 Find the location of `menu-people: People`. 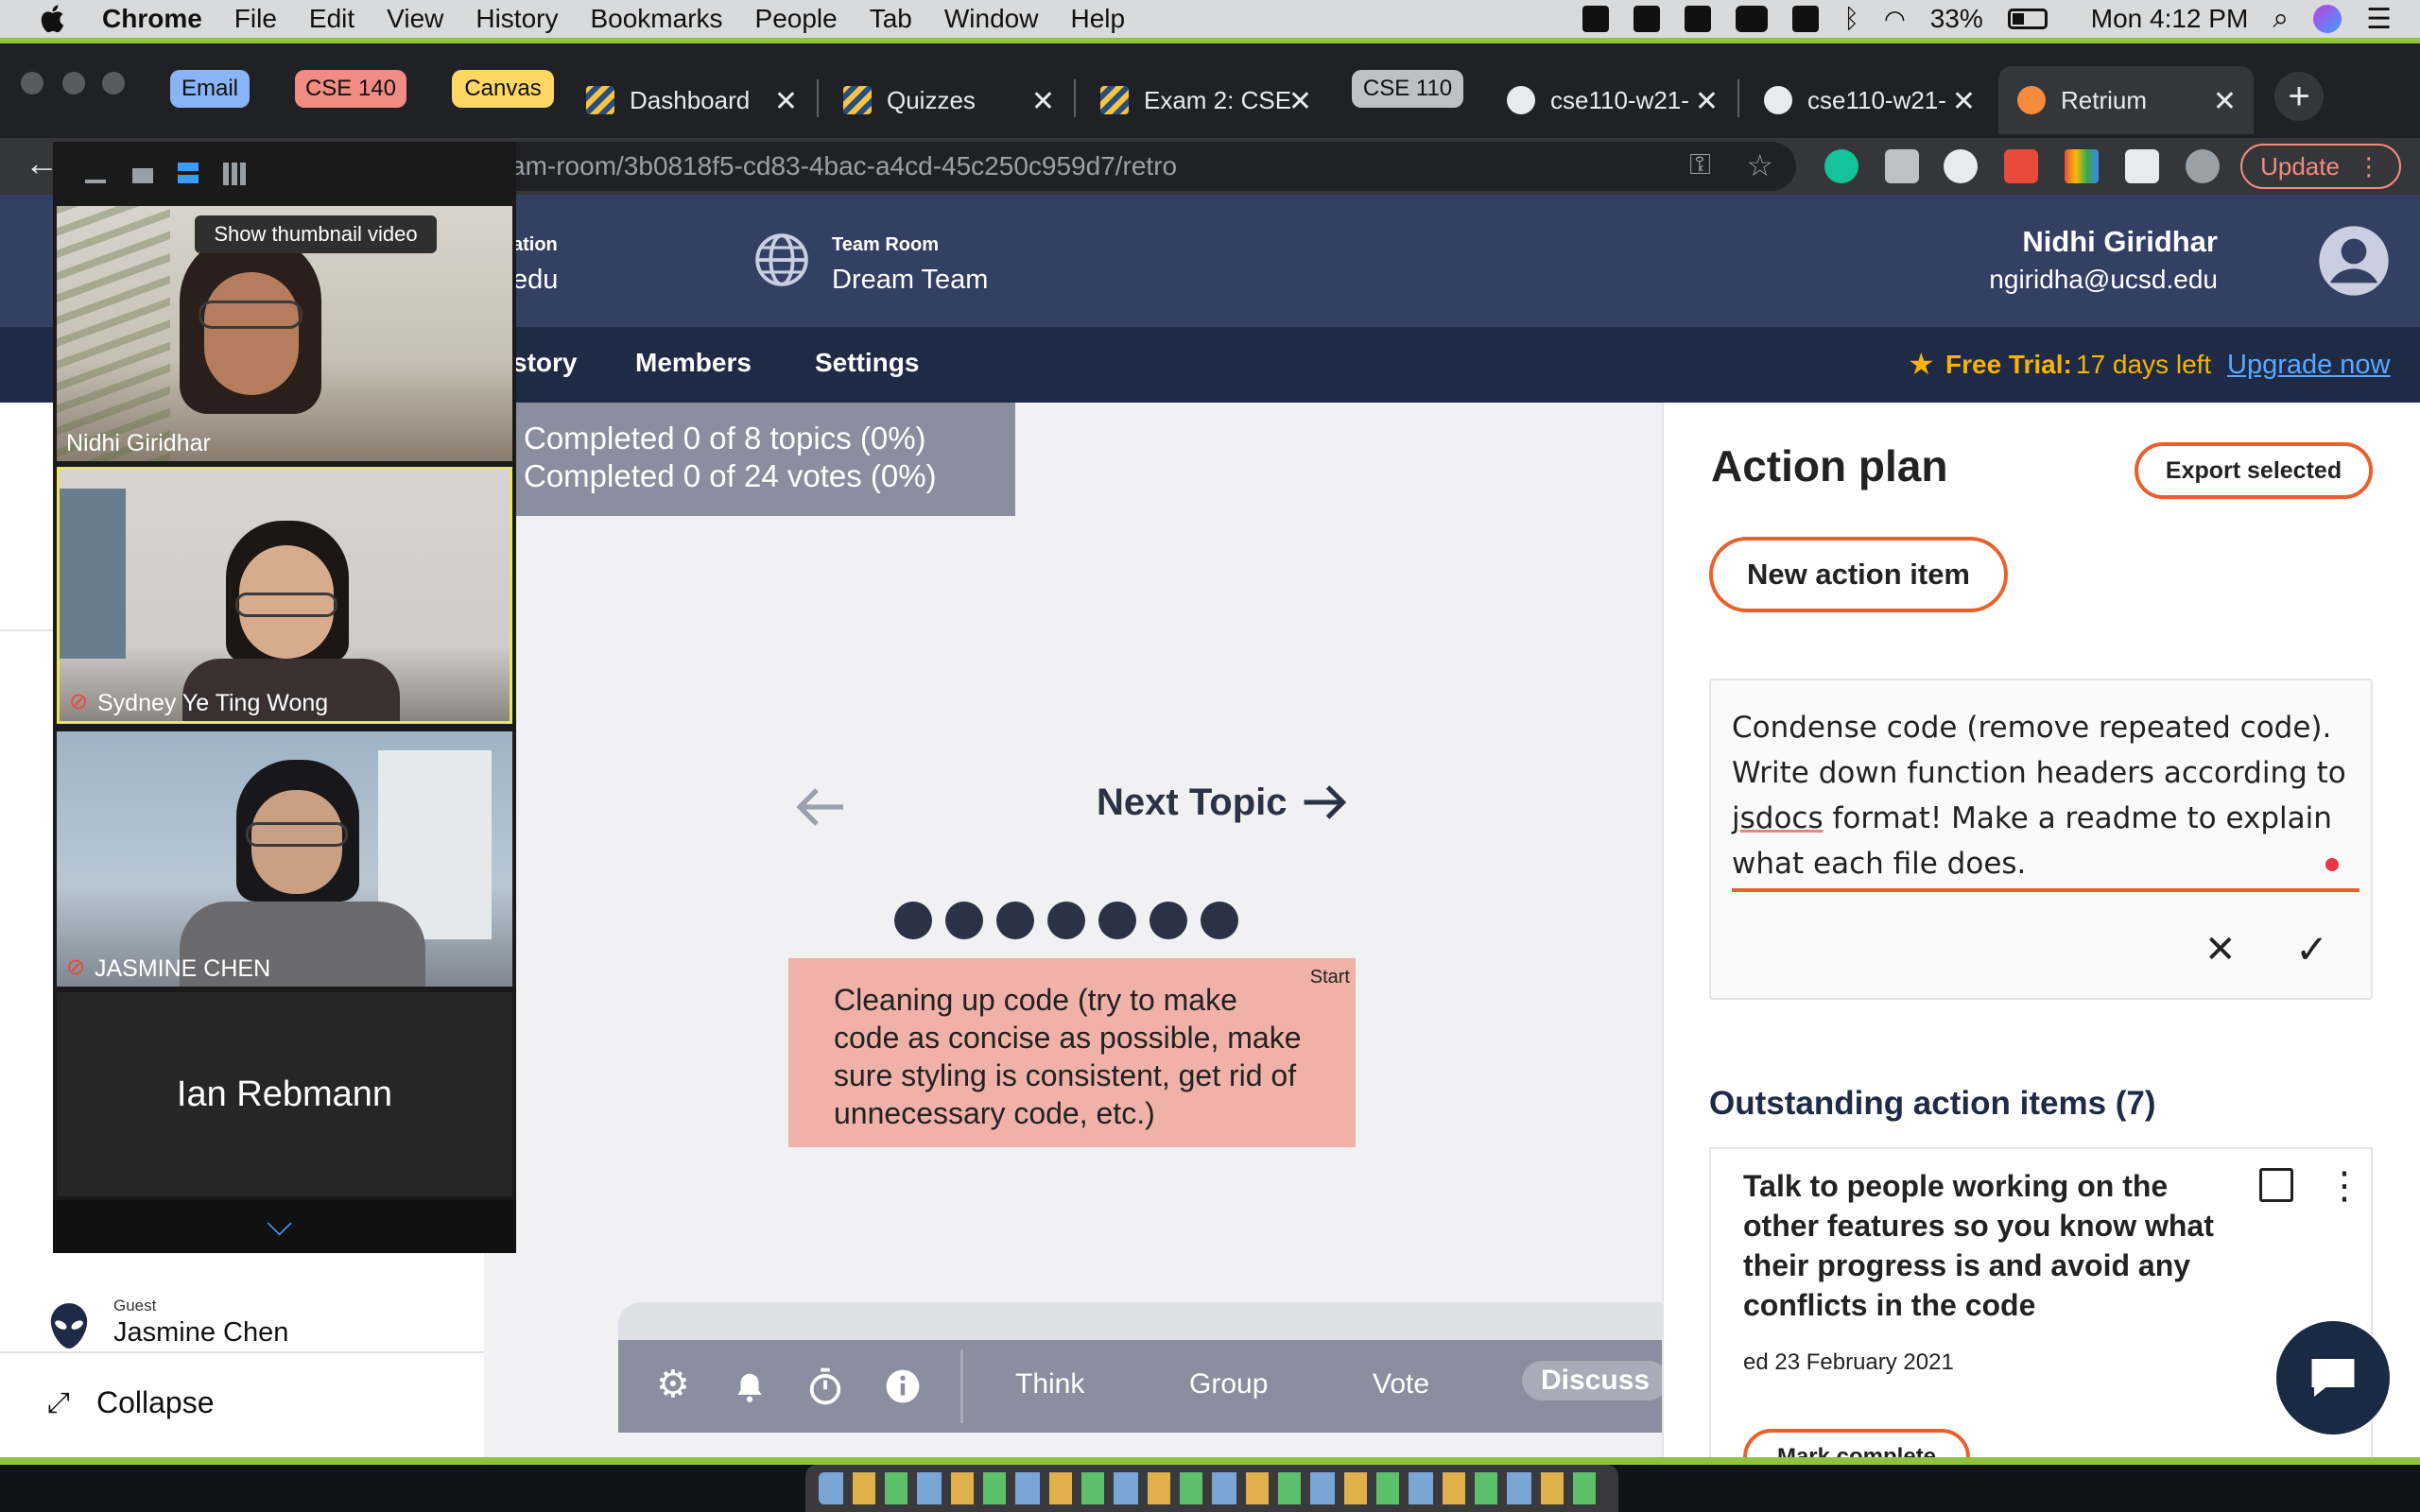

menu-people: People is located at coordinates (796, 19).